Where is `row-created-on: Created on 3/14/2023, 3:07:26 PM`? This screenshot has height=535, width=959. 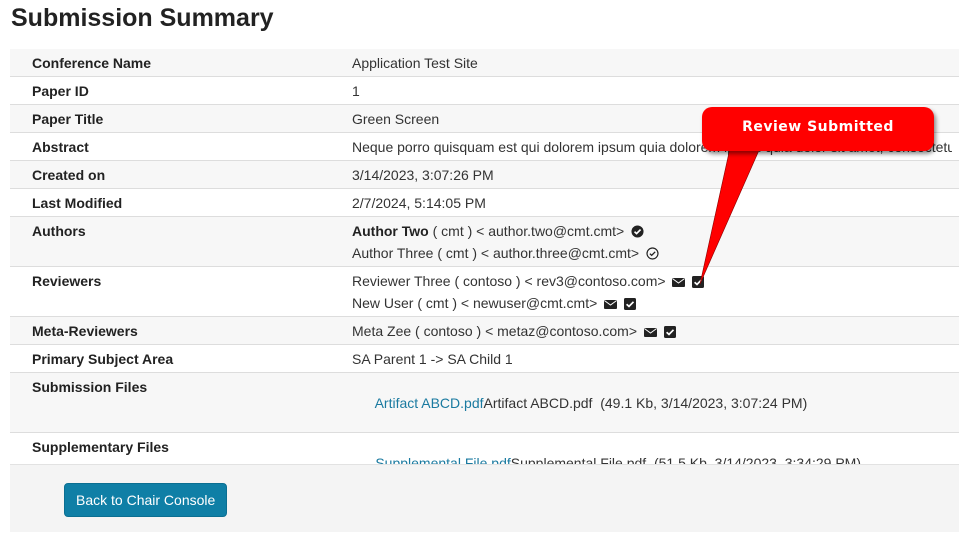
row-created-on: Created on 3/14/2023, 3:07:26 PM is located at coordinates (484, 174).